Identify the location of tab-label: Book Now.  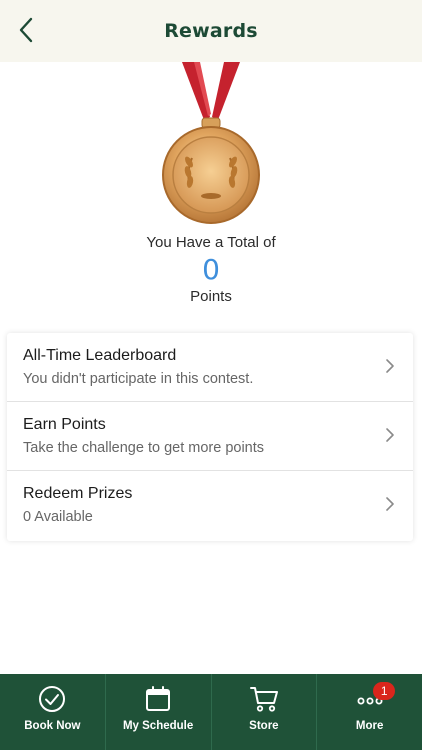
(52, 726).